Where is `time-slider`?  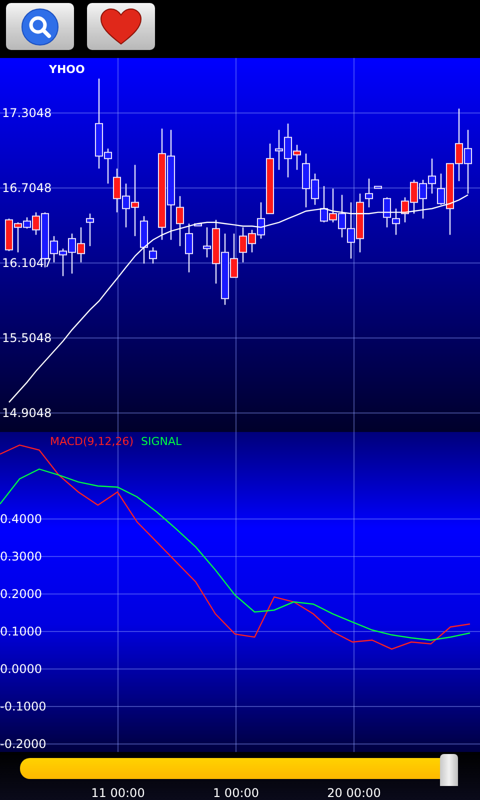 time-slider is located at coordinates (239, 770).